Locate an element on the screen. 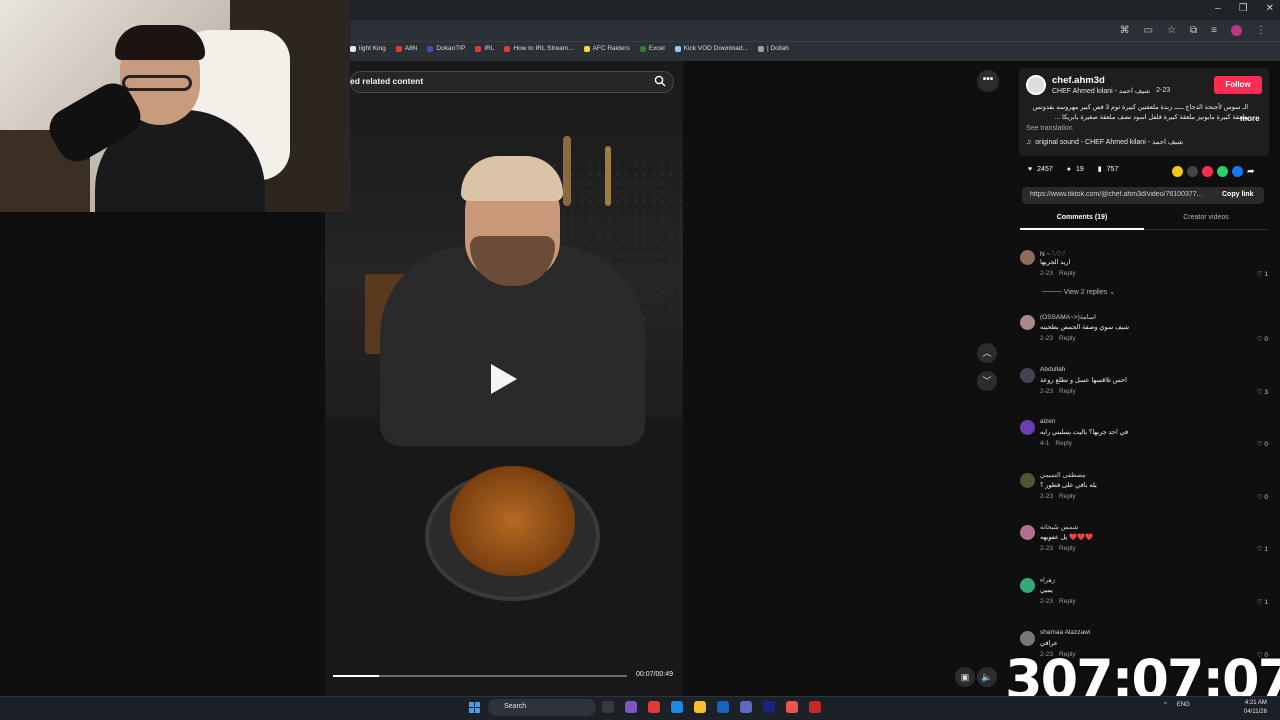  comment-meta: 2-23 Reply is located at coordinates (1061, 548).